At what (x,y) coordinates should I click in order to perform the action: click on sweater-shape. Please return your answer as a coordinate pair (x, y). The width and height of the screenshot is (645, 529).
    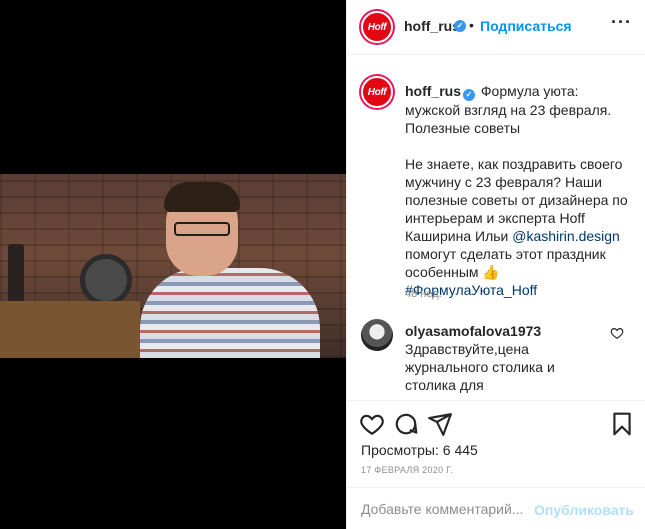
    Looking at the image, I should click on (230, 313).